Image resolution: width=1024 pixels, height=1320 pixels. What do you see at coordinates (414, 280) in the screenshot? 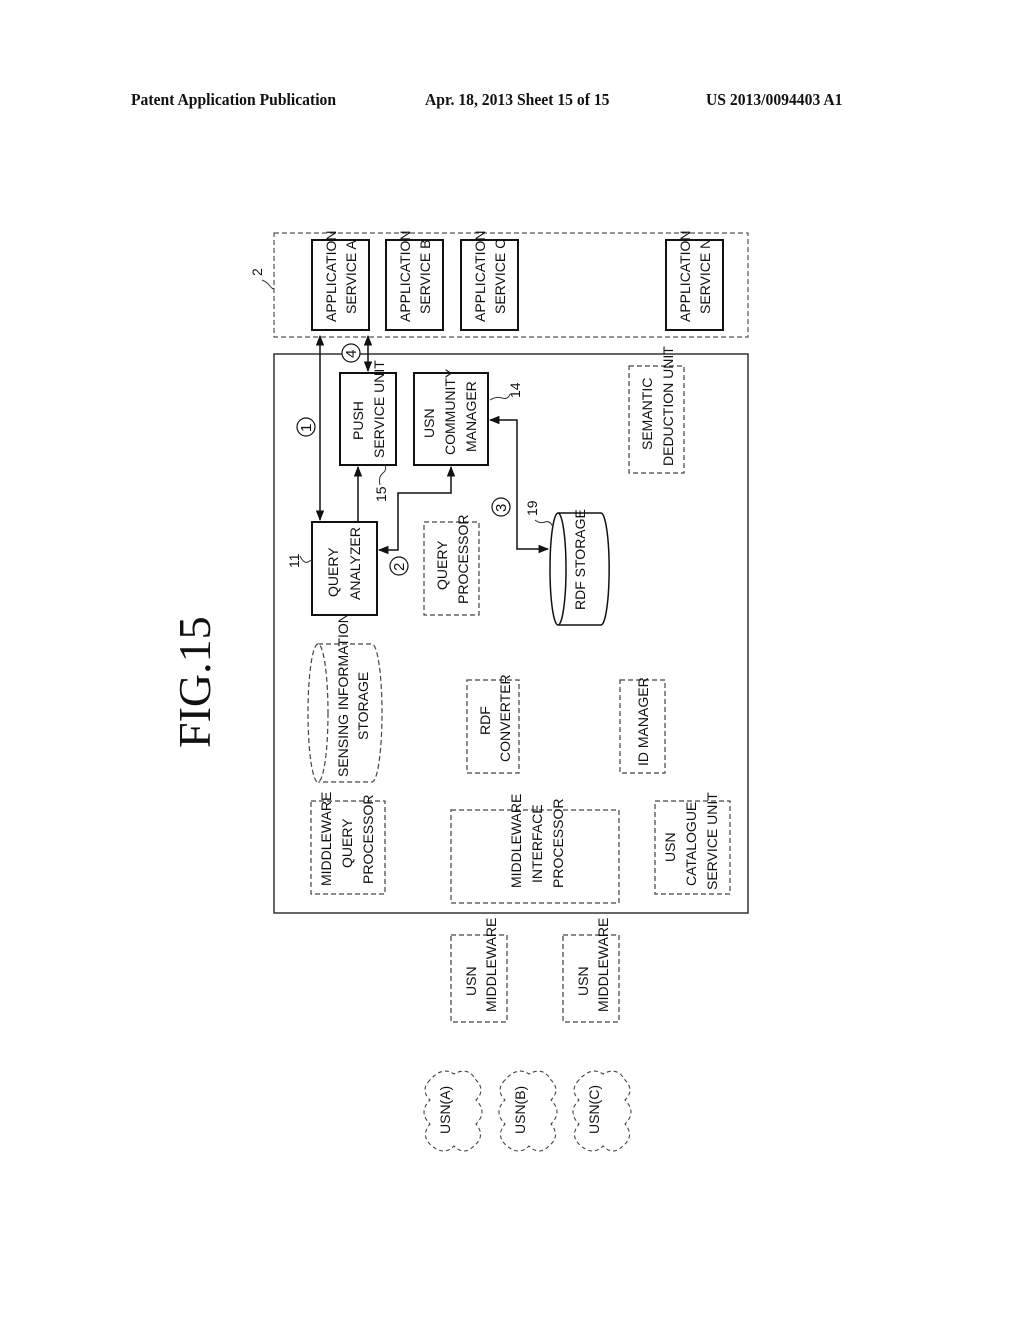
I see `application-service-b: APPLICATION SERVICE B` at bounding box center [414, 280].